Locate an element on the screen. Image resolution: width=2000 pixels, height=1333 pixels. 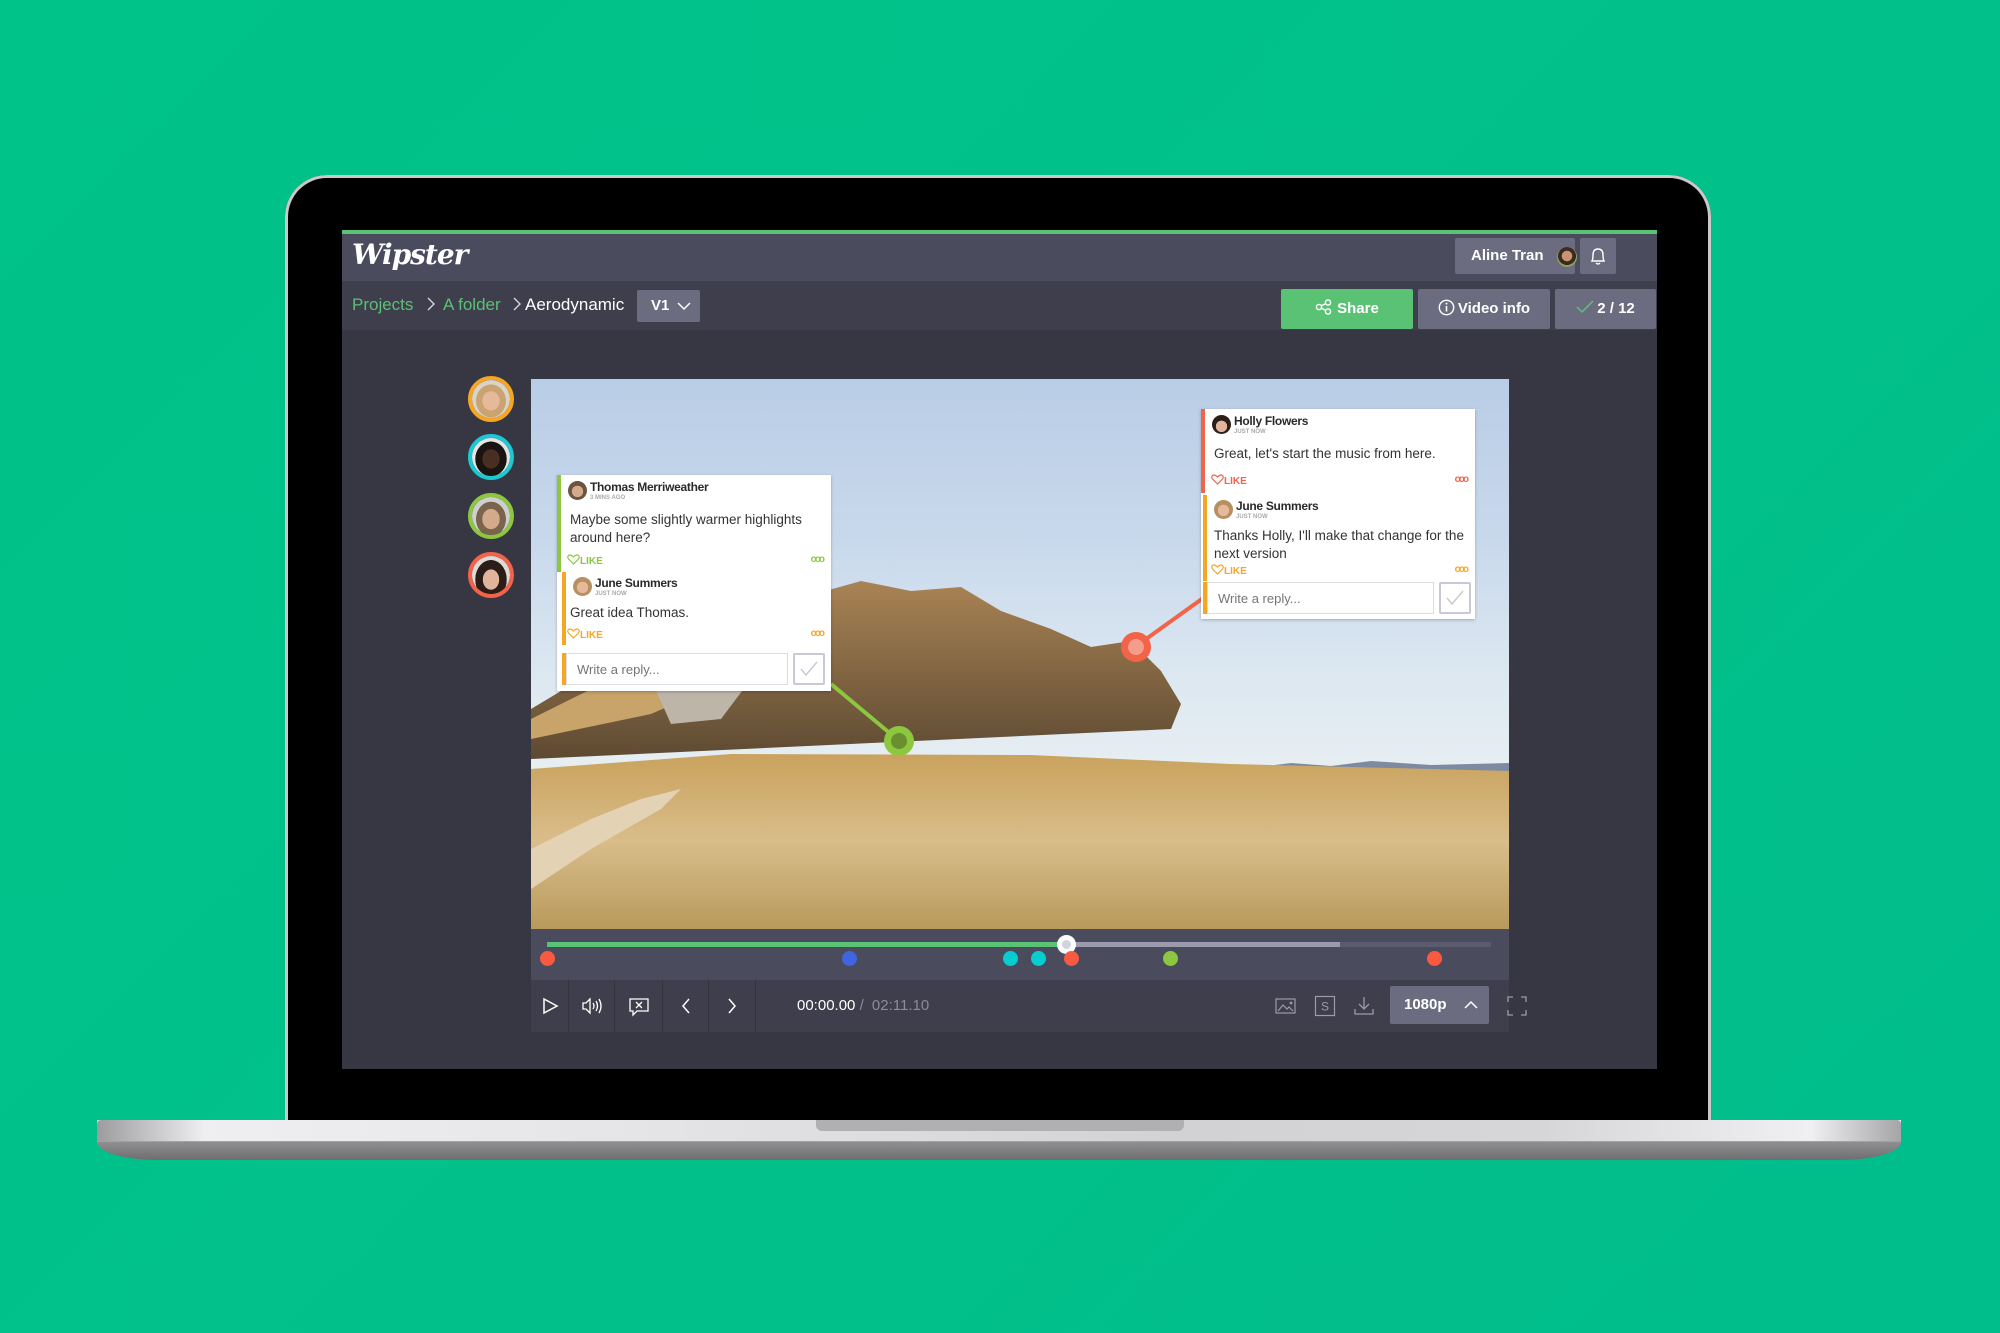
play-icon is located at coordinates (551, 1006).